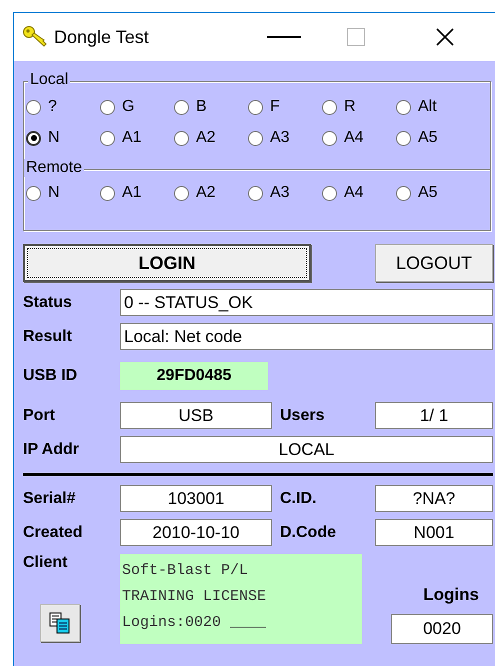  What do you see at coordinates (434, 415) in the screenshot?
I see `users-field: 1/ 1` at bounding box center [434, 415].